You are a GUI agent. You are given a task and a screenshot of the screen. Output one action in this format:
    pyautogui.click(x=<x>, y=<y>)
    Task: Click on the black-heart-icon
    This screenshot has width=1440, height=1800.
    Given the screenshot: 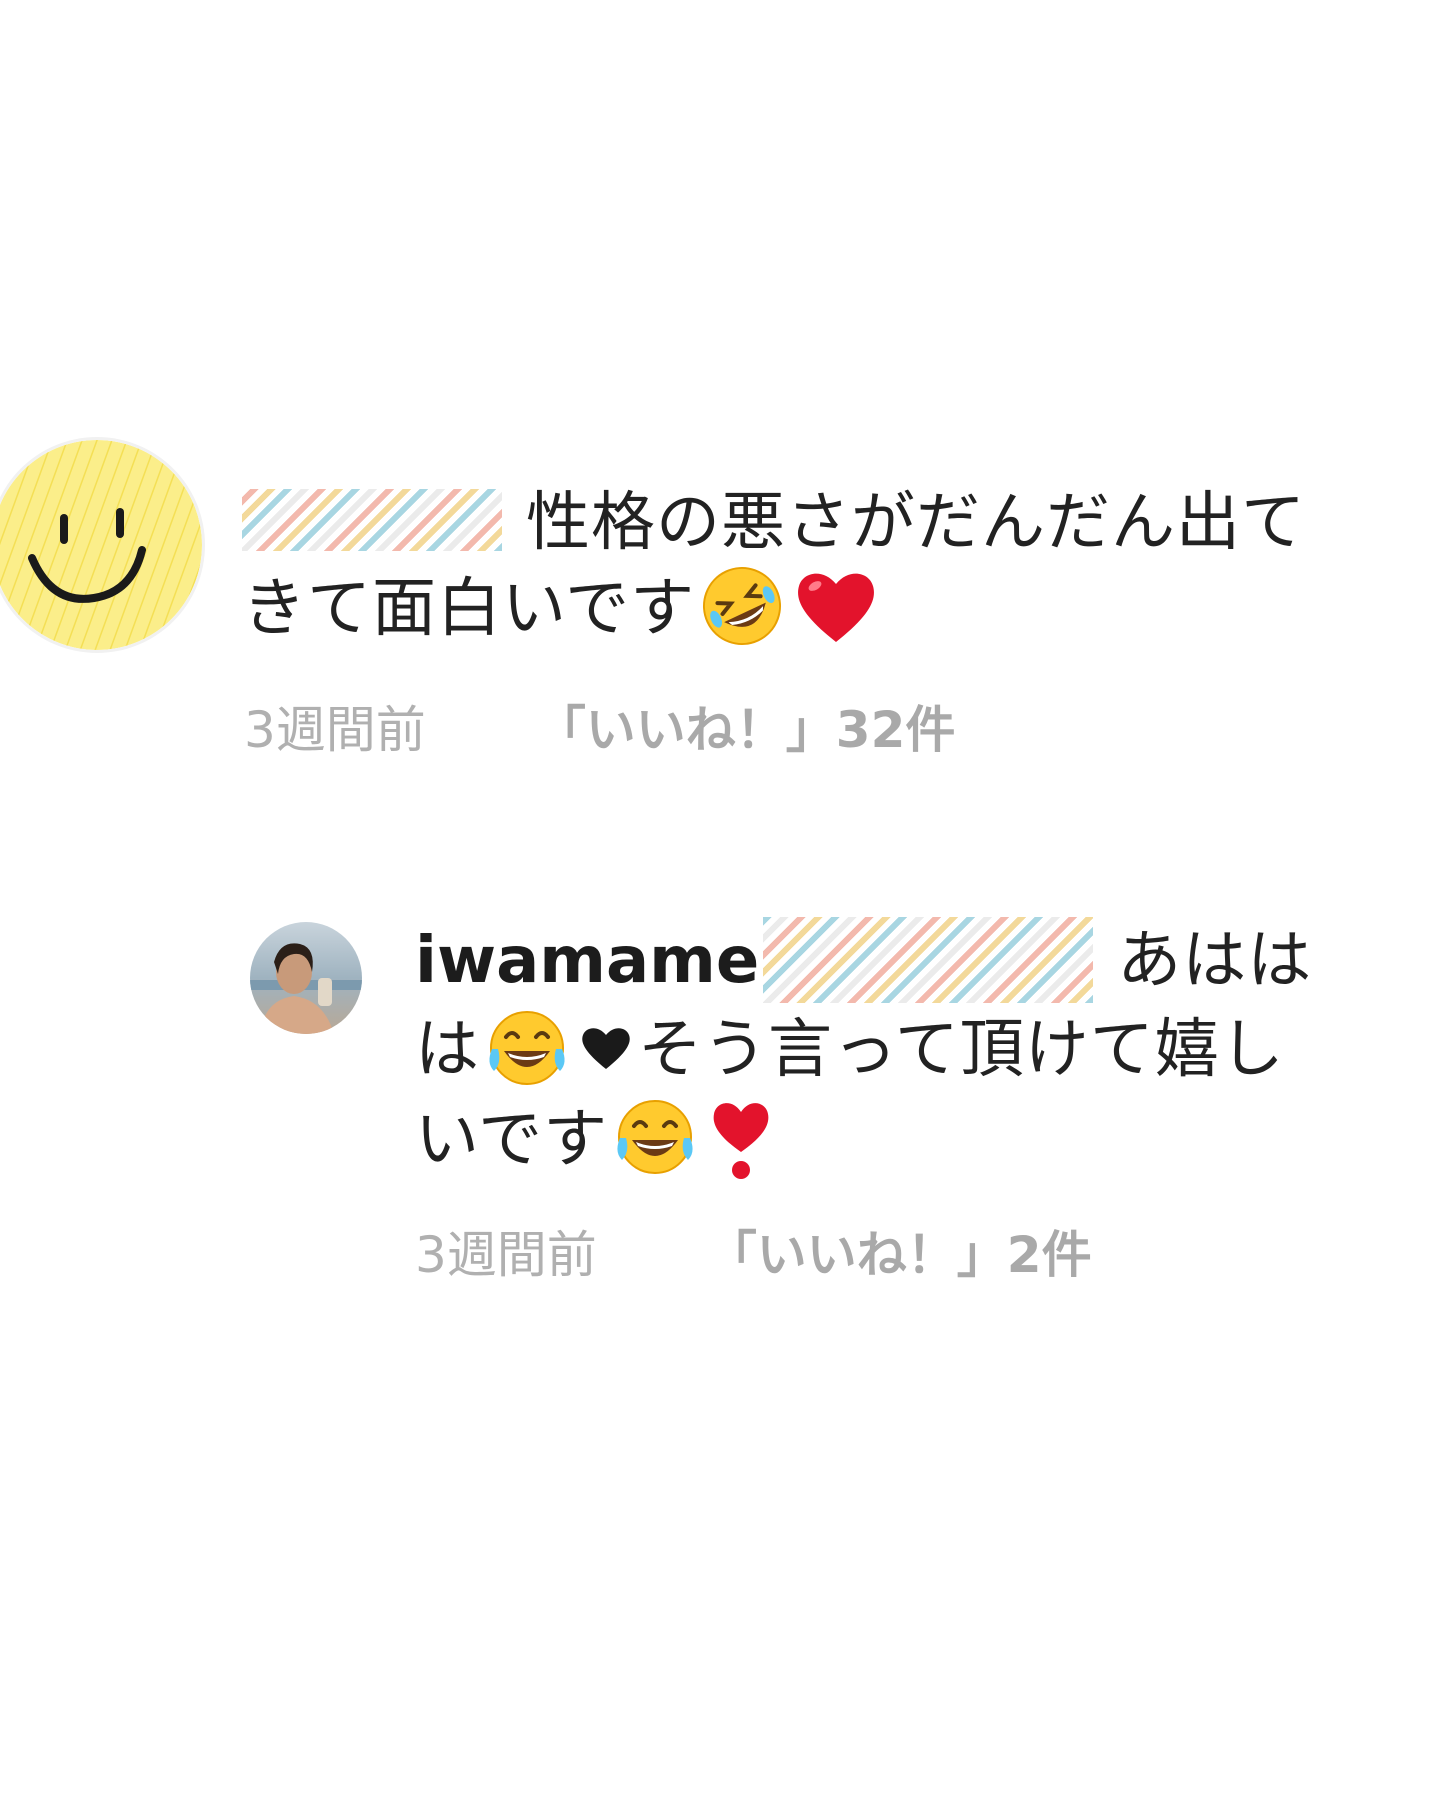 What is the action you would take?
    pyautogui.click(x=606, y=1048)
    